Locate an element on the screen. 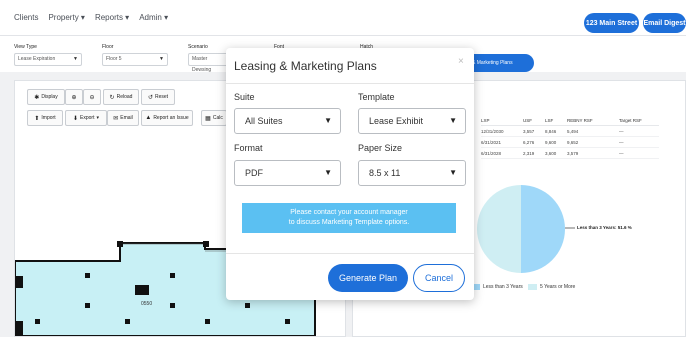 The image size is (686, 337). view-type-label: View Type is located at coordinates (25, 47).